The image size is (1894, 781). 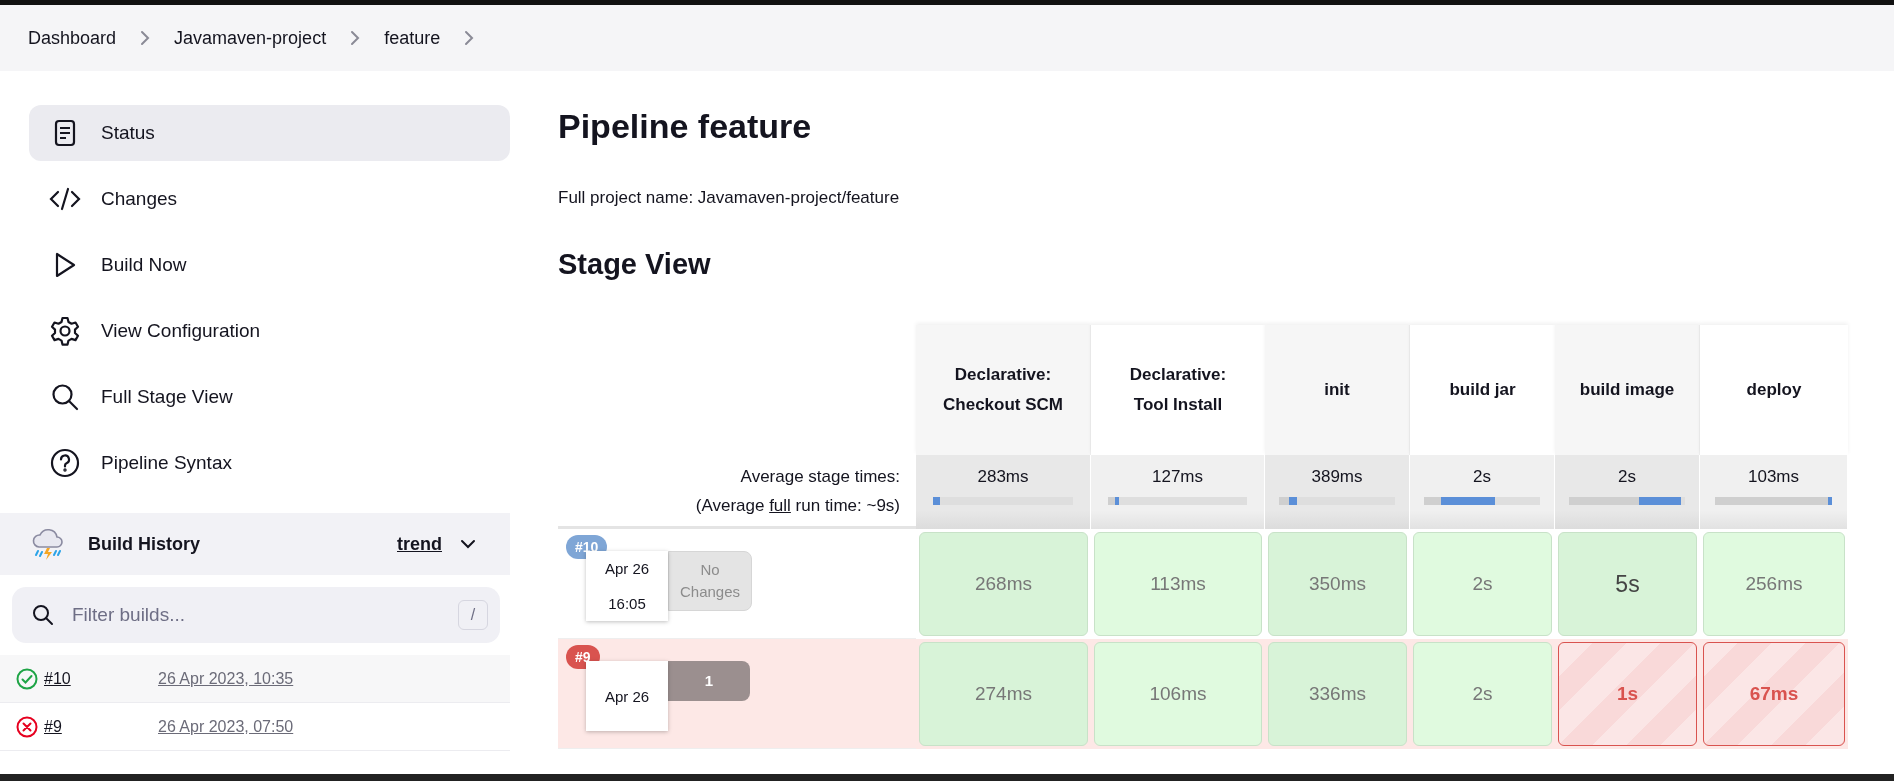 I want to click on stage-duration-cell: 67ms, so click(x=1774, y=694).